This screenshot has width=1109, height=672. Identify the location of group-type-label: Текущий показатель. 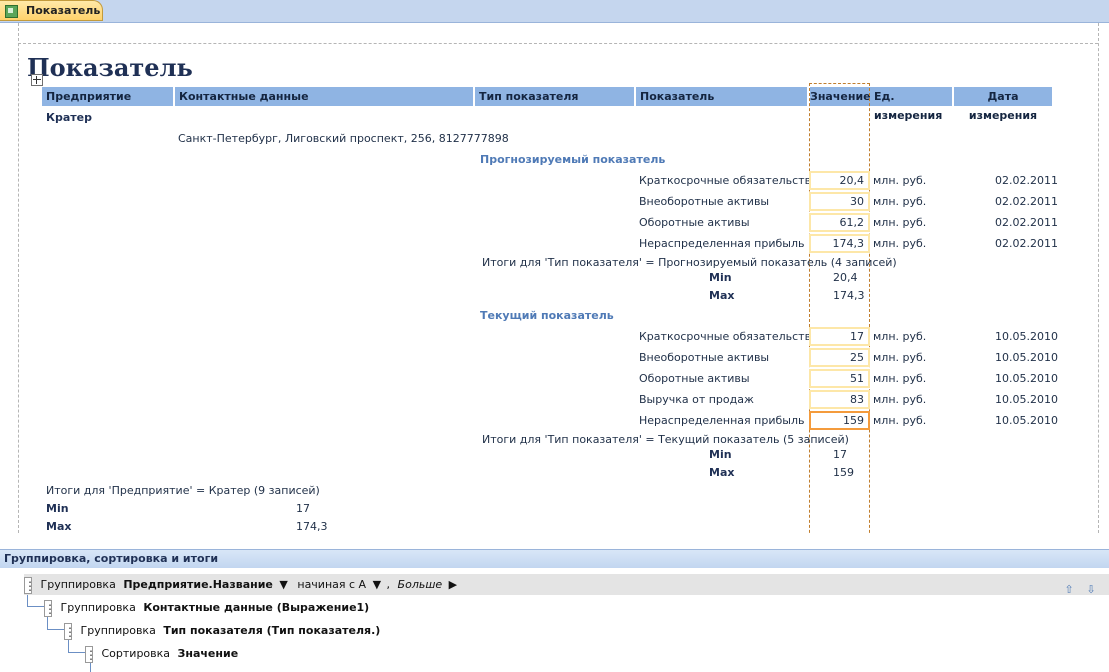
(547, 315).